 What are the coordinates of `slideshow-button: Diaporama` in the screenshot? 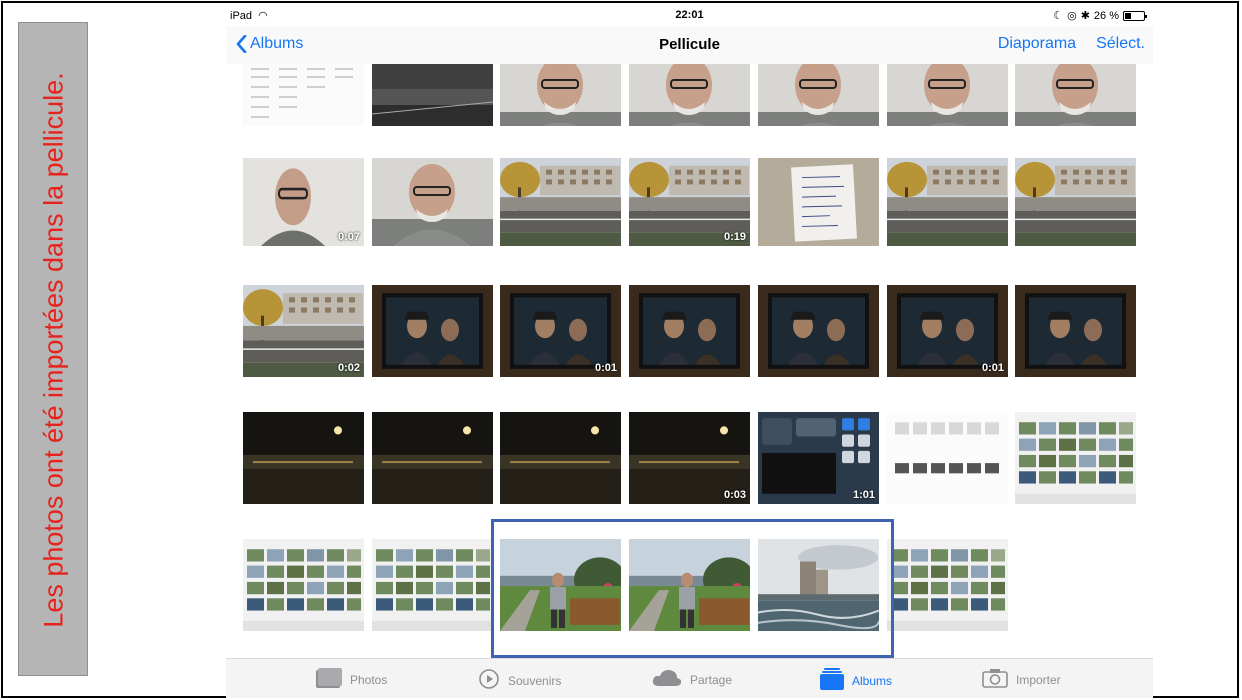 It's located at (1037, 44).